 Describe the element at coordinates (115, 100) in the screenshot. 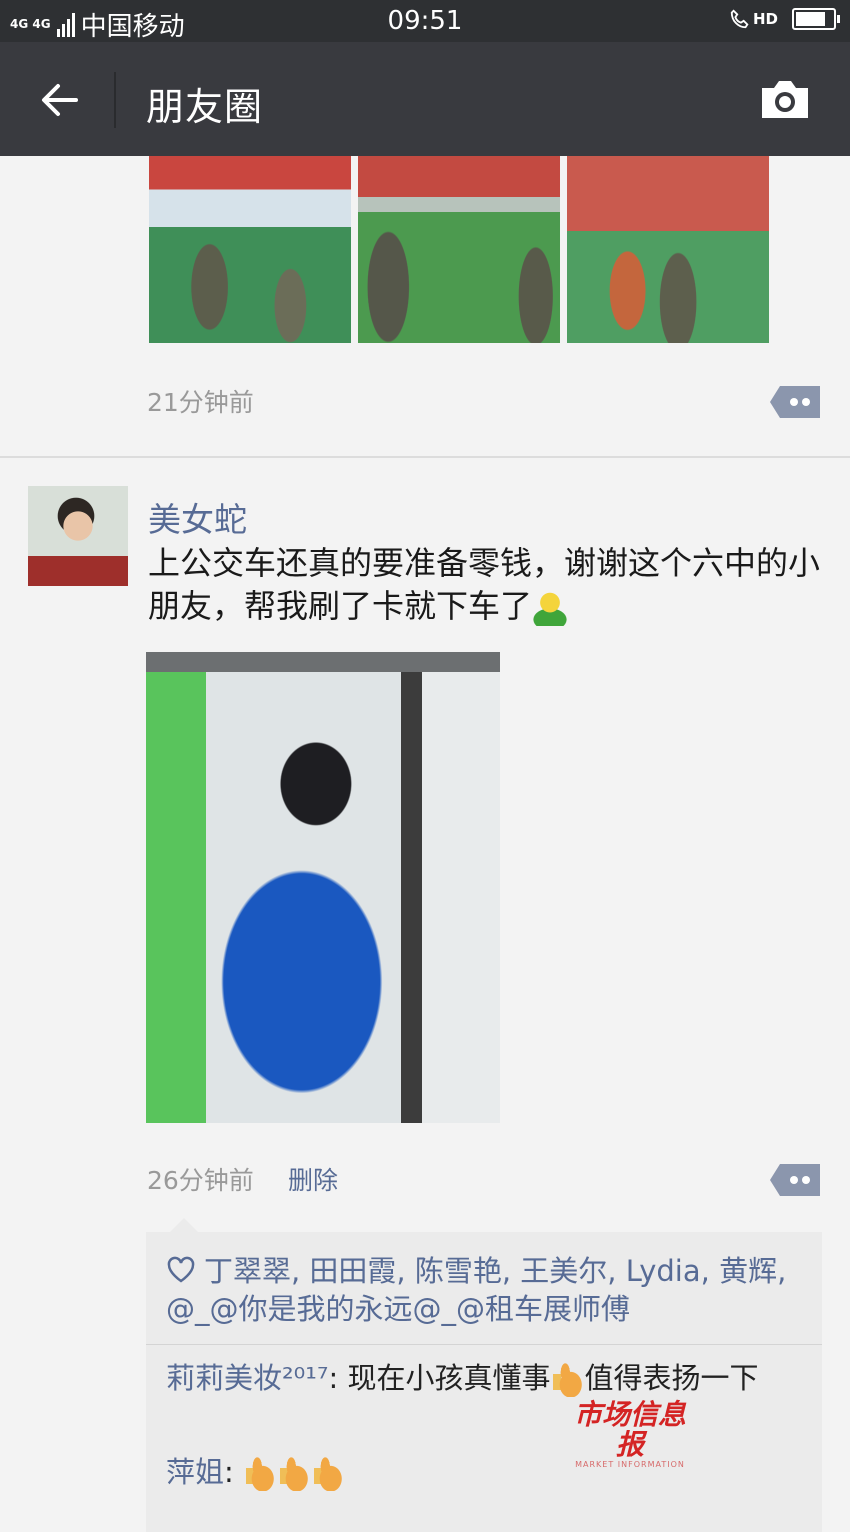

I see `header-divider` at that location.